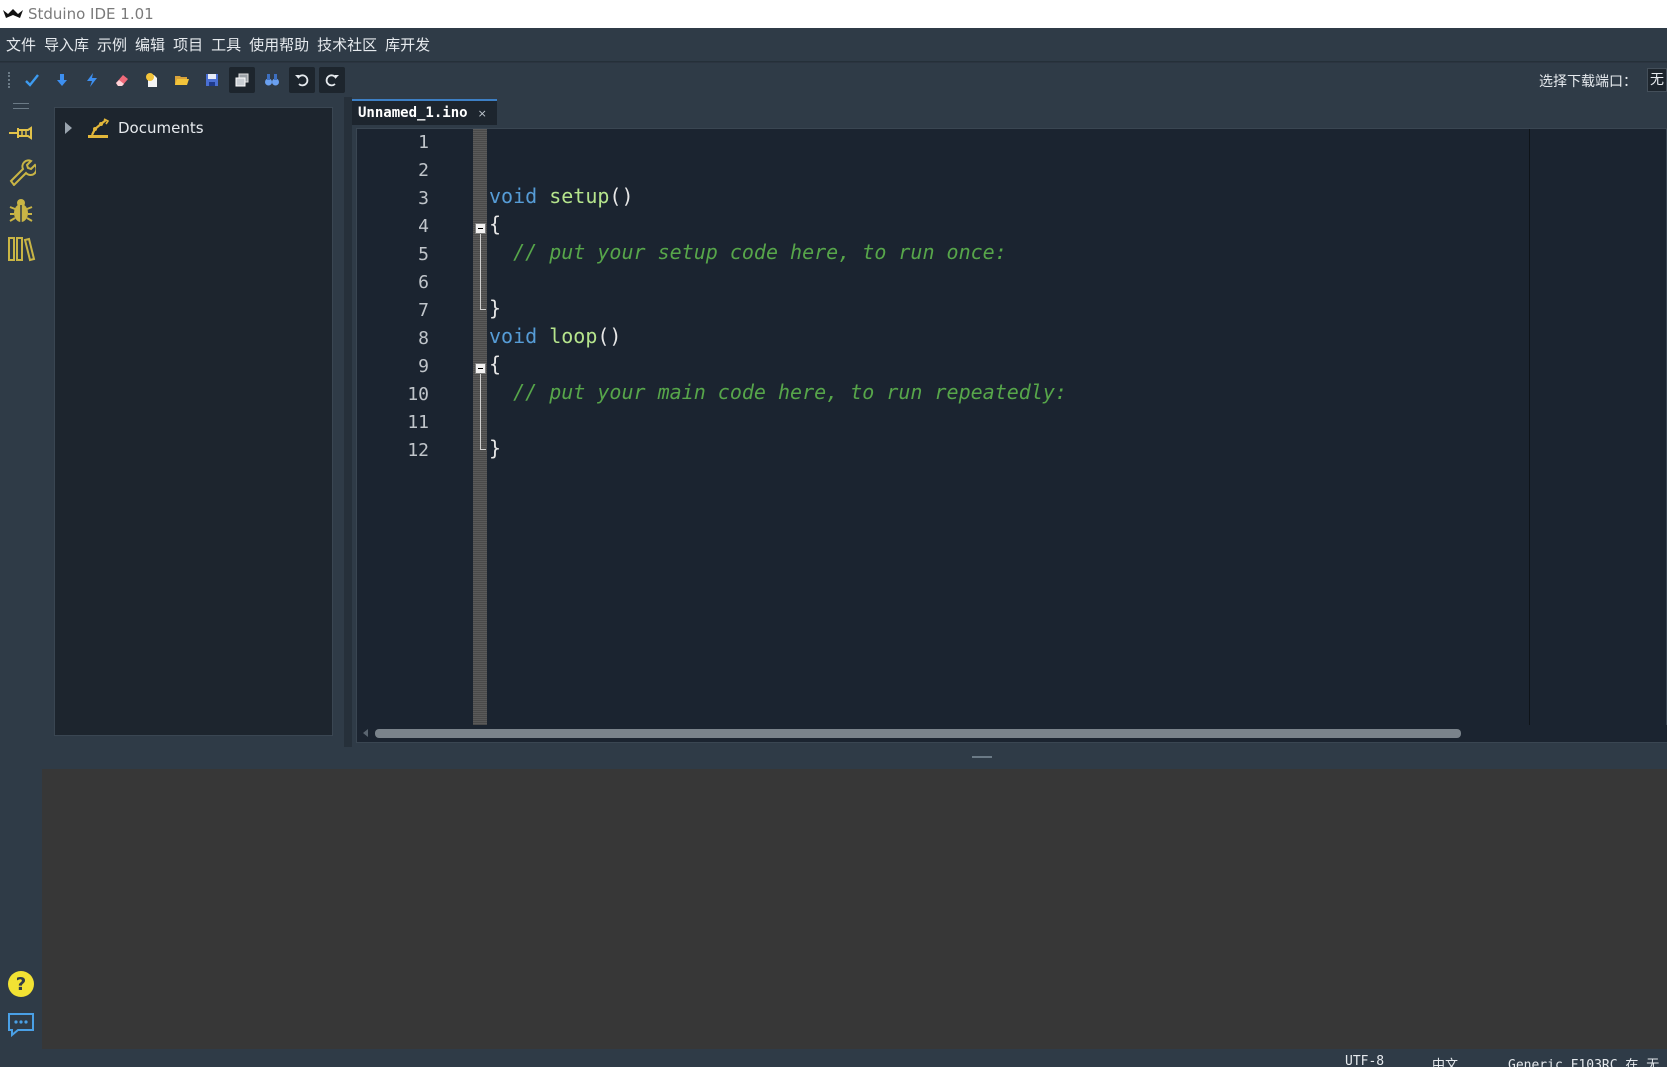 Image resolution: width=1667 pixels, height=1067 pixels. What do you see at coordinates (21, 573) in the screenshot?
I see `activity-bar: ?` at bounding box center [21, 573].